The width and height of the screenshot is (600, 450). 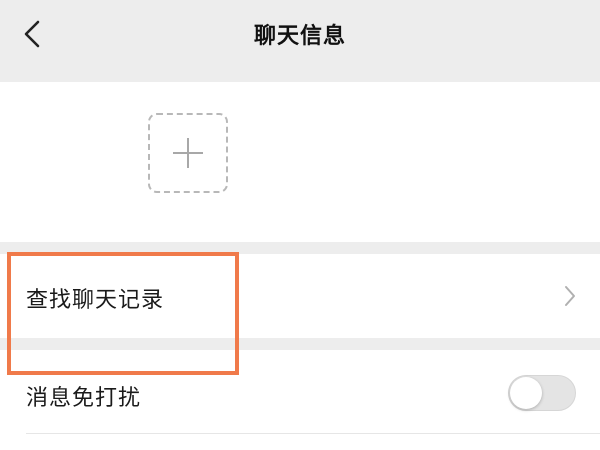 I want to click on toggle-knob, so click(x=526, y=393).